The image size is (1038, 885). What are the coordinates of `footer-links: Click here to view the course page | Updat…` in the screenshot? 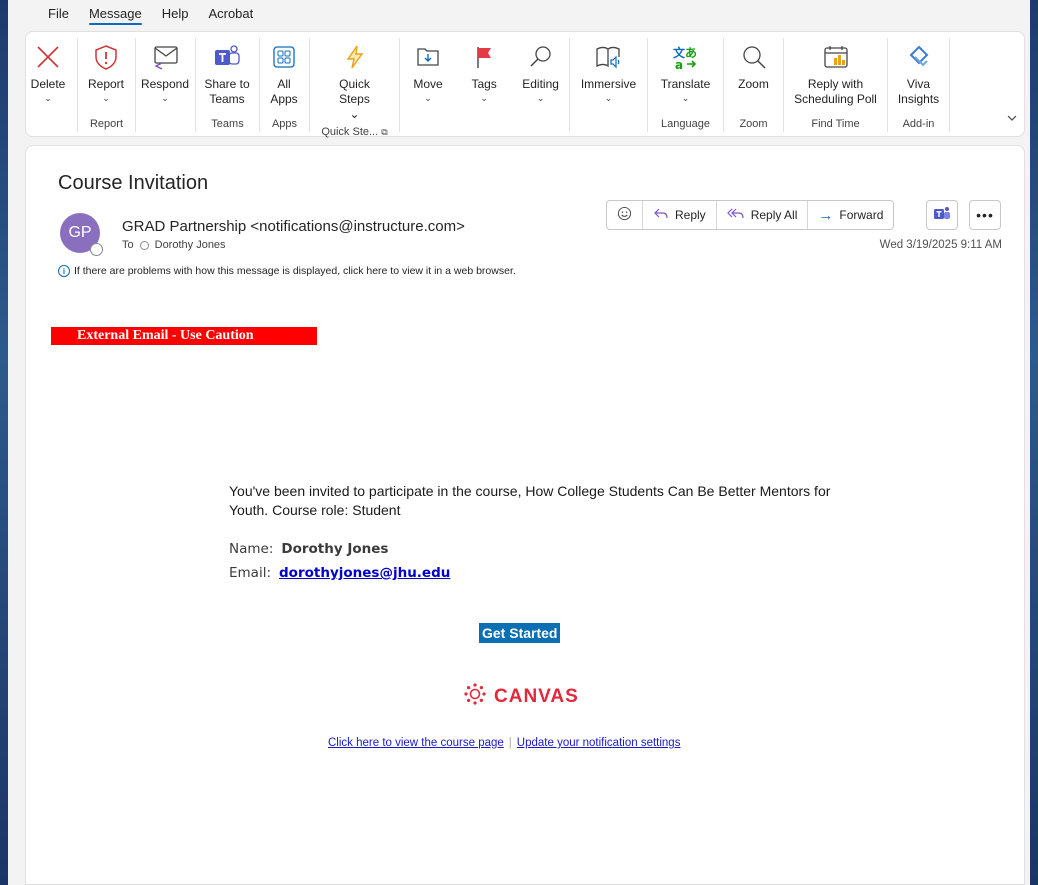 It's located at (504, 743).